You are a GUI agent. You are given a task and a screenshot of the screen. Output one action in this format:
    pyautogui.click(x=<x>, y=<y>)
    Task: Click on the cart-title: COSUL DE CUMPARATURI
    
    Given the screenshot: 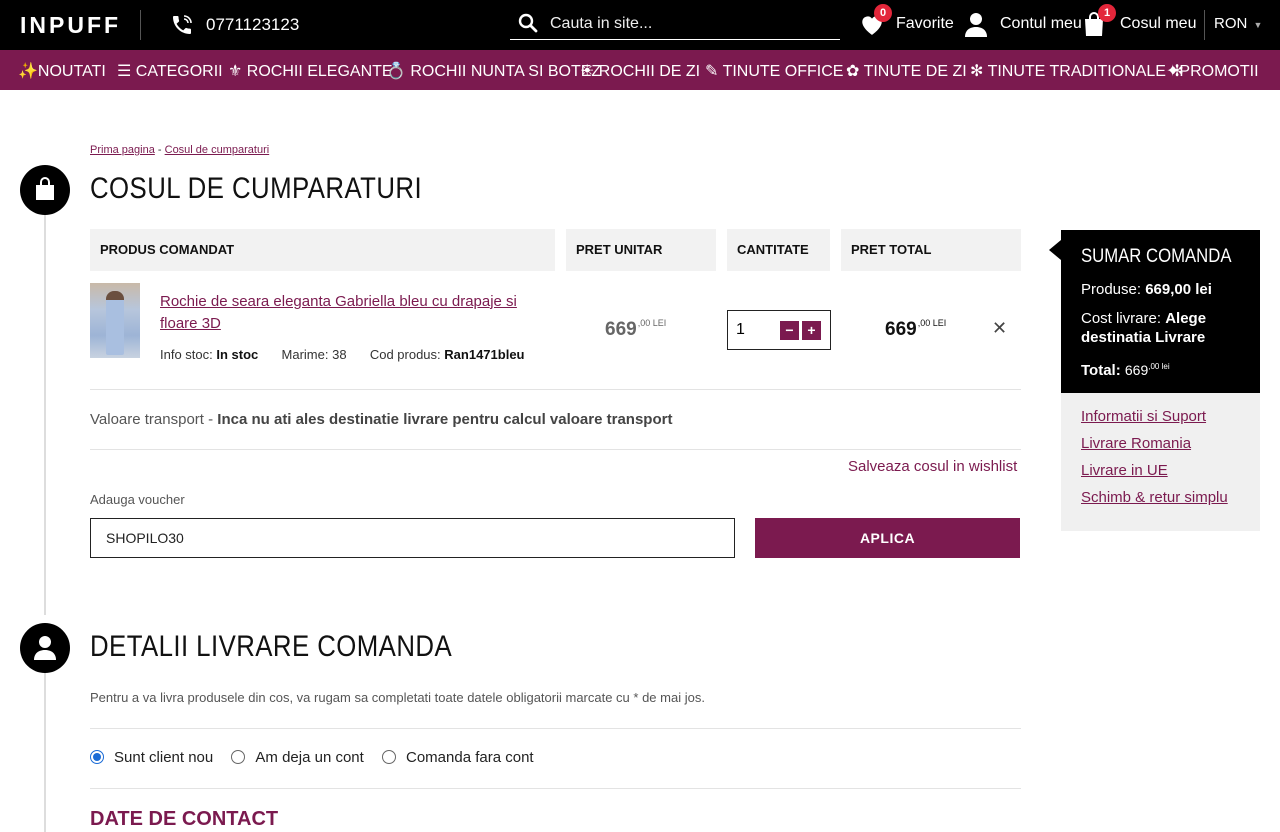 What is the action you would take?
    pyautogui.click(x=256, y=188)
    